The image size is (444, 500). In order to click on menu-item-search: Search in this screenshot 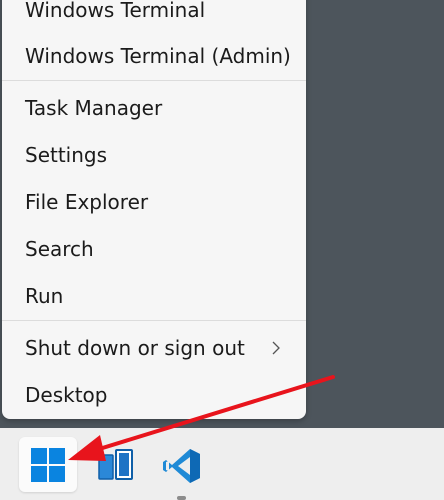, I will do `click(154, 249)`.